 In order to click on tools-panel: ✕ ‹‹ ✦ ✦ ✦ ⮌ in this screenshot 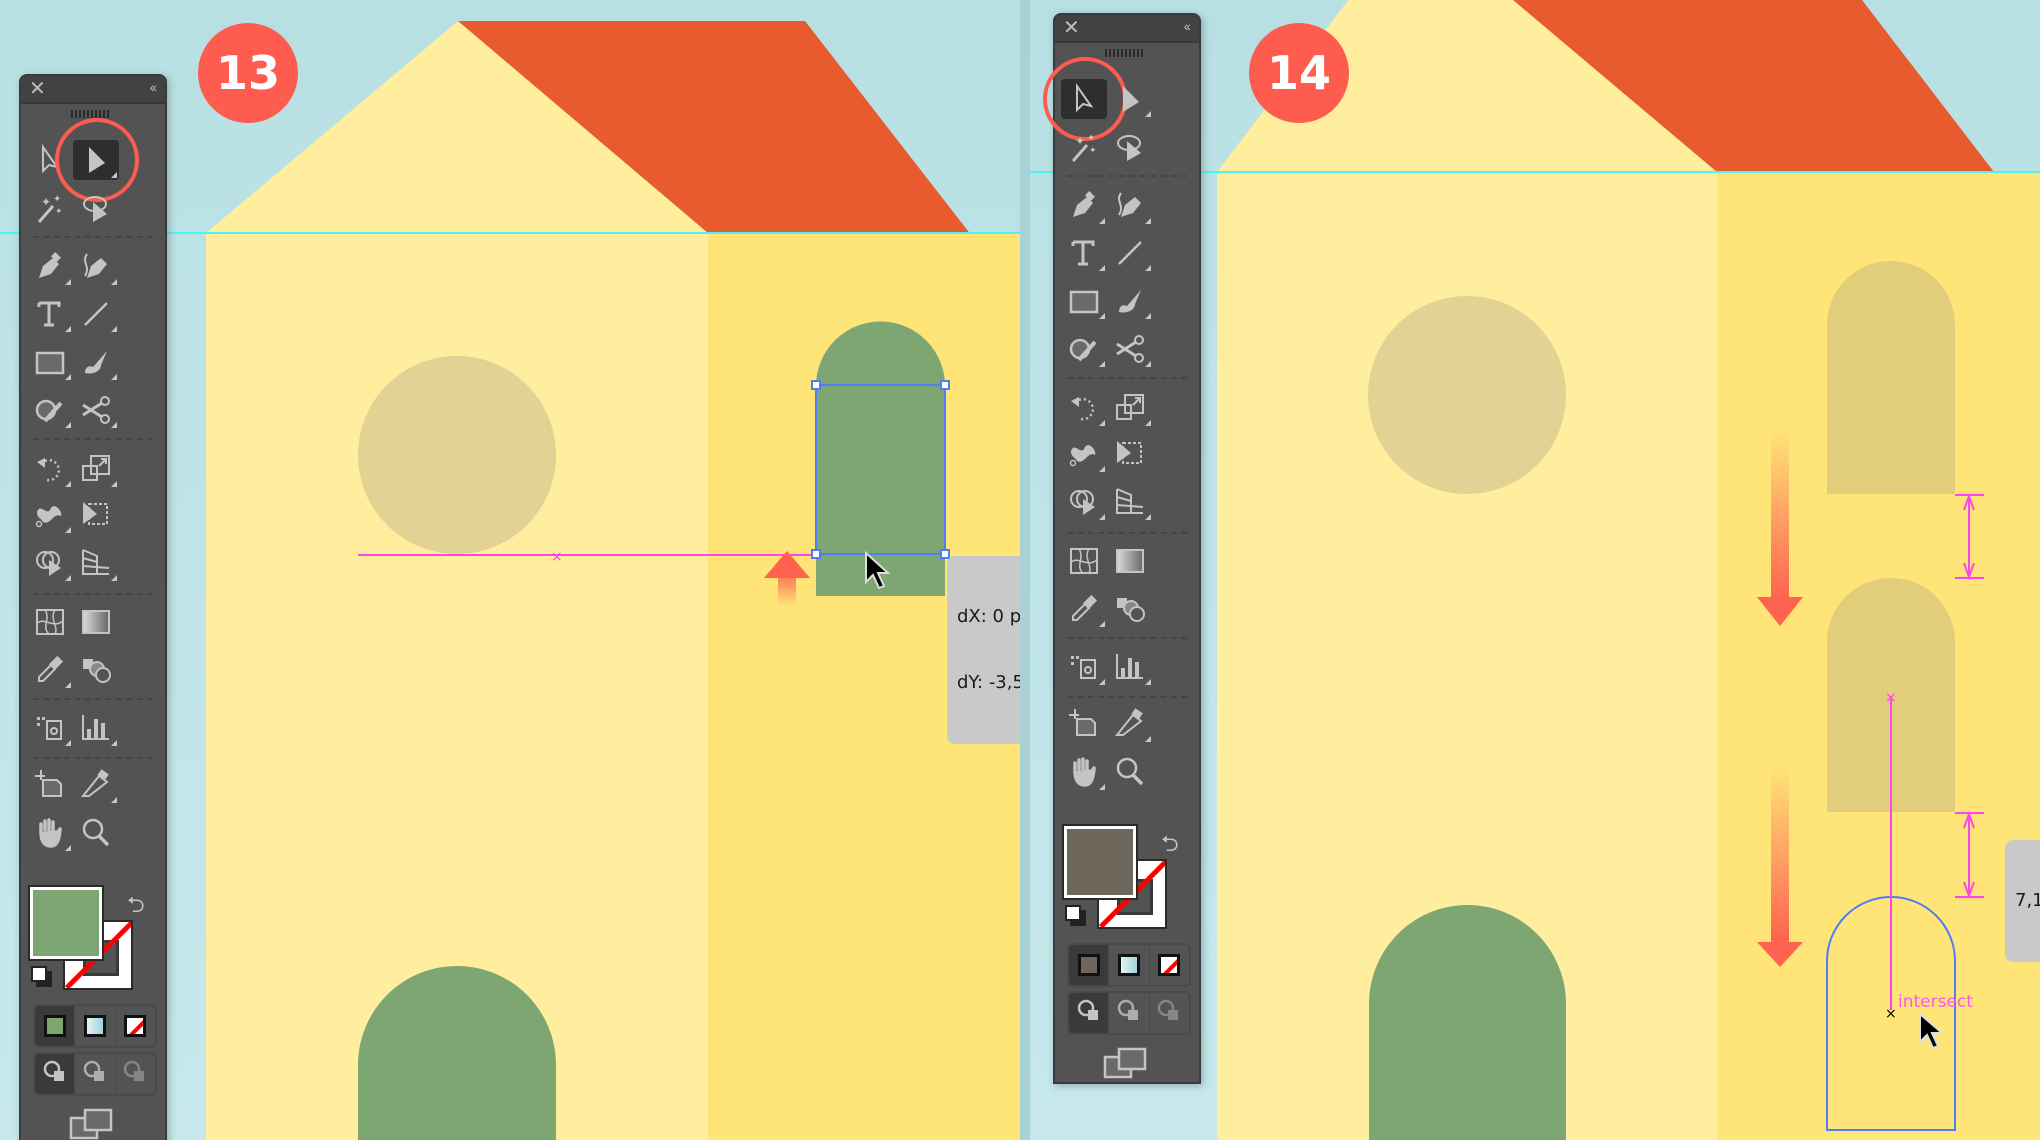, I will do `click(93, 607)`.